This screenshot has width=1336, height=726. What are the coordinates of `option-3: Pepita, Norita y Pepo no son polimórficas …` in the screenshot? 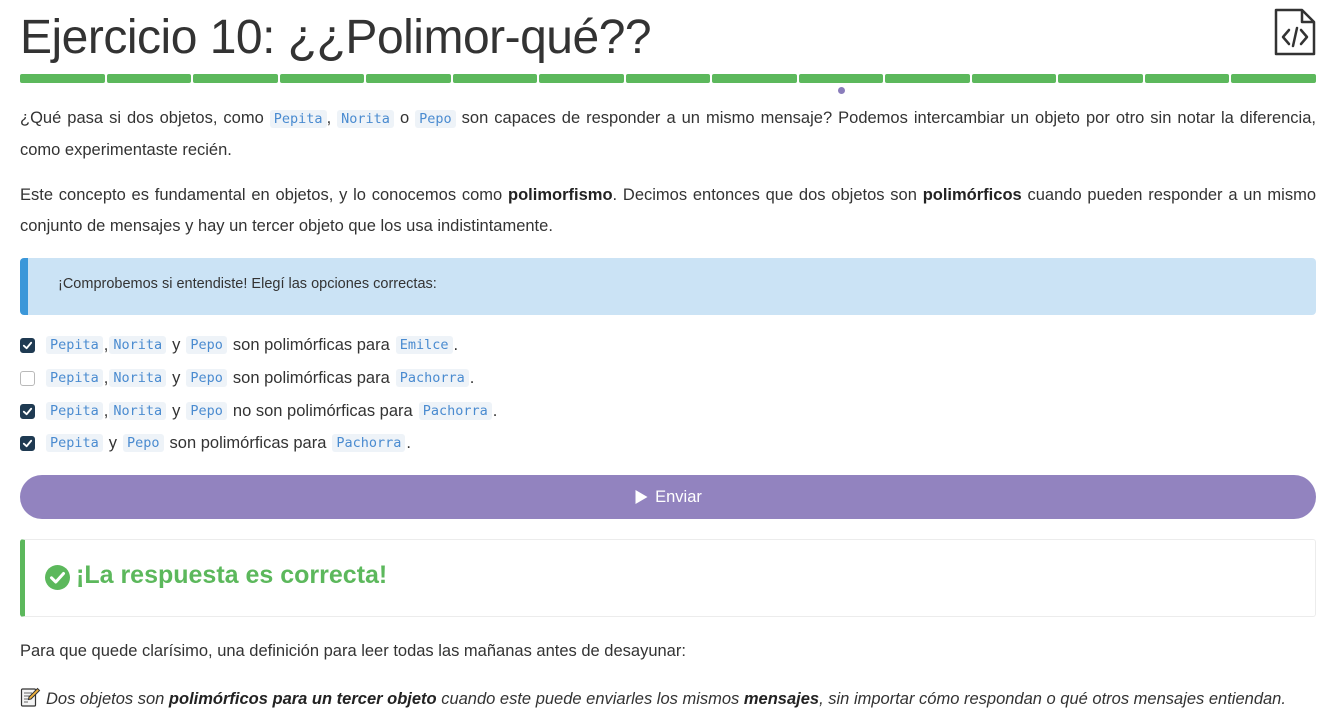 It's located at (258, 411).